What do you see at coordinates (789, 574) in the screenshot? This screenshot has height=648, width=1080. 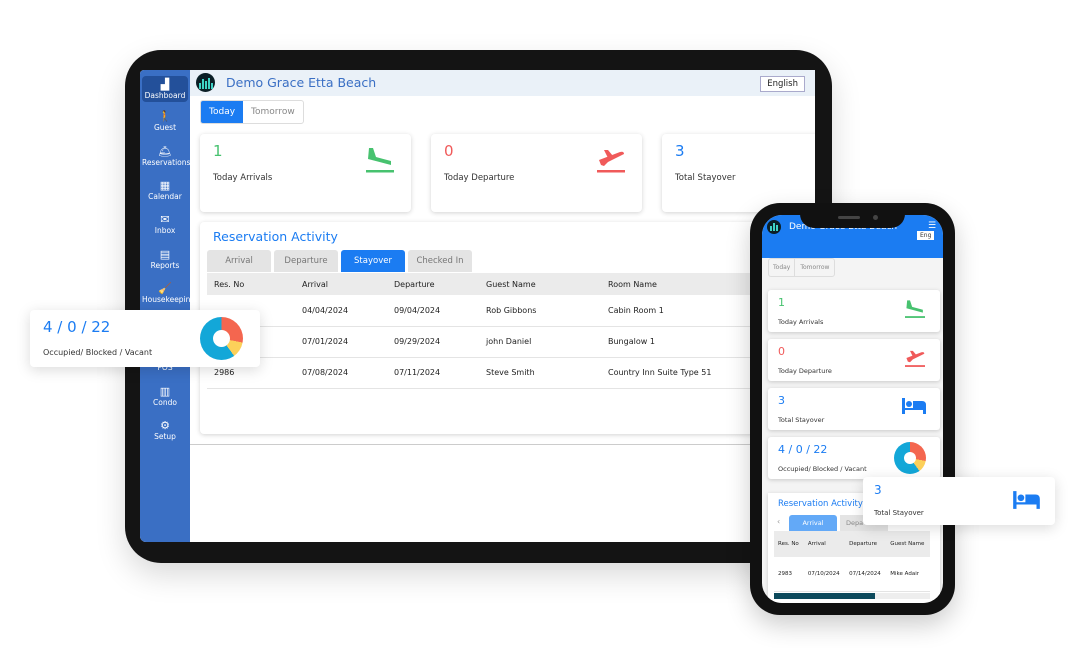 I see `table-cell: 2983` at bounding box center [789, 574].